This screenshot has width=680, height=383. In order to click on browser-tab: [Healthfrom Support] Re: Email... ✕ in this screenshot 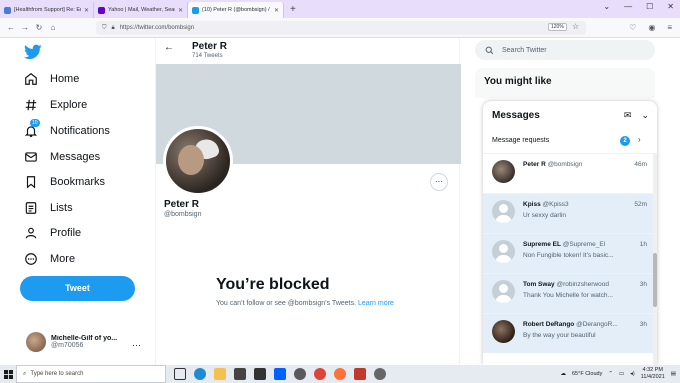, I will do `click(47, 10)`.